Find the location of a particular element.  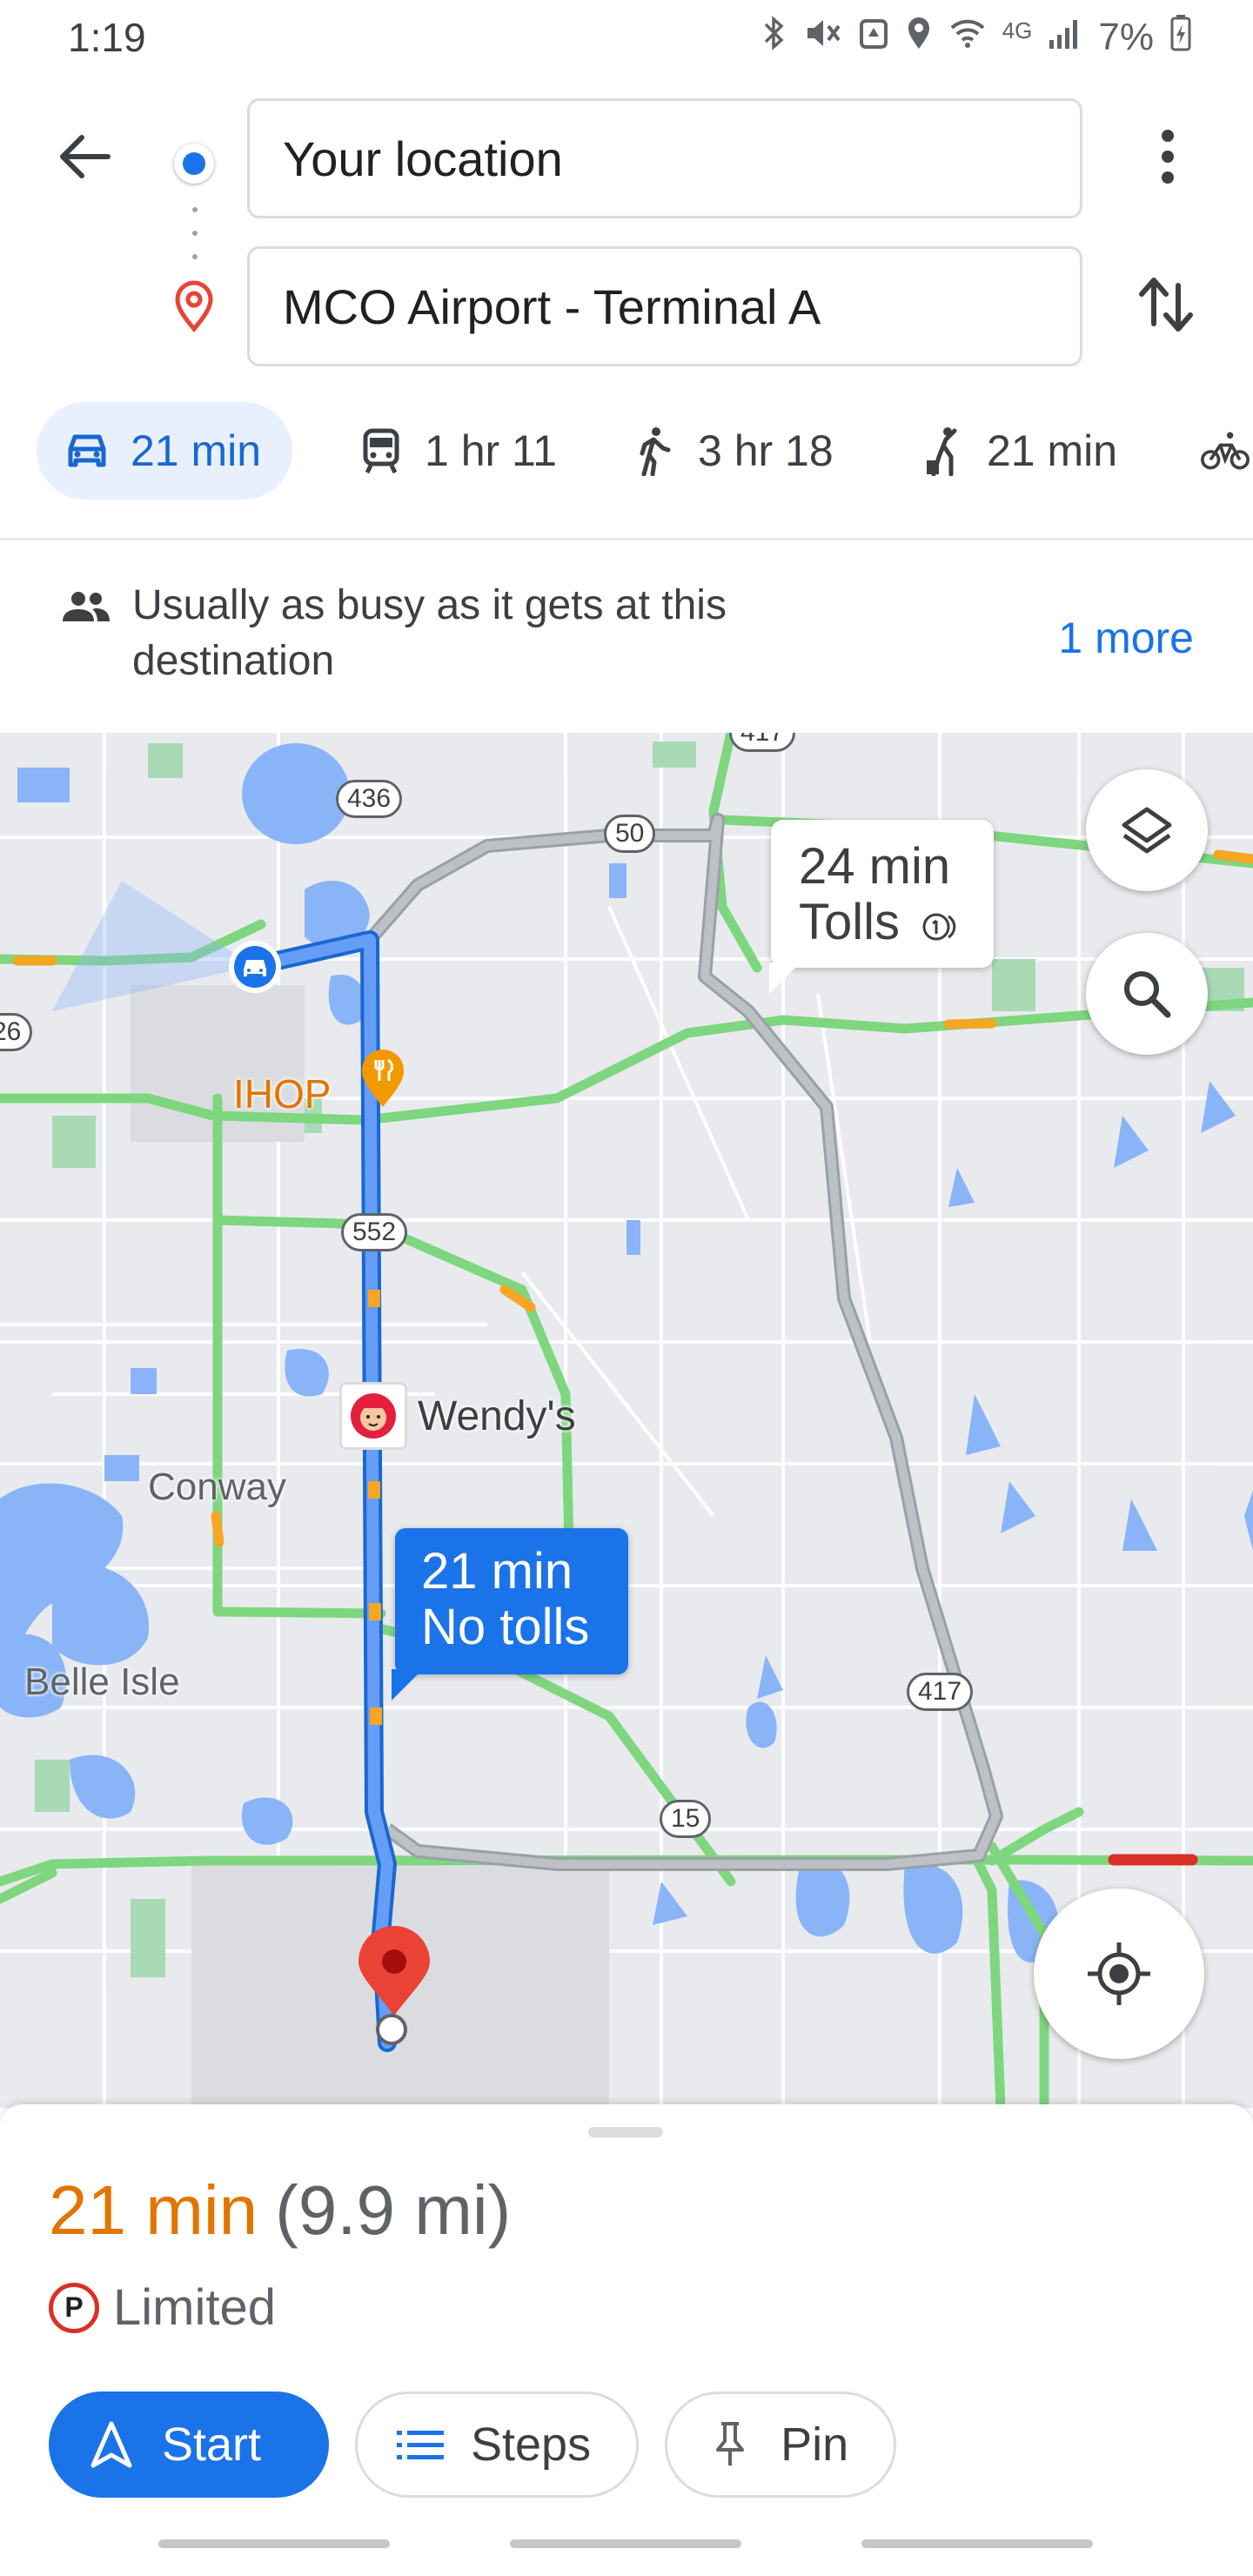

main-route-note: No tolls is located at coordinates (505, 1627).